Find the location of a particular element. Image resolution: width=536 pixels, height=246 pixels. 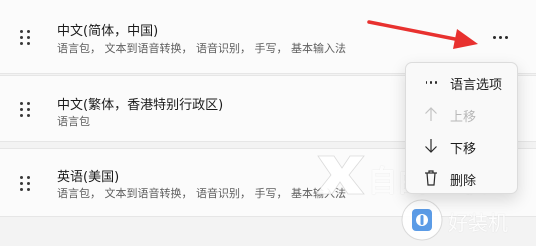

arrow-down-icon is located at coordinates (431, 146).